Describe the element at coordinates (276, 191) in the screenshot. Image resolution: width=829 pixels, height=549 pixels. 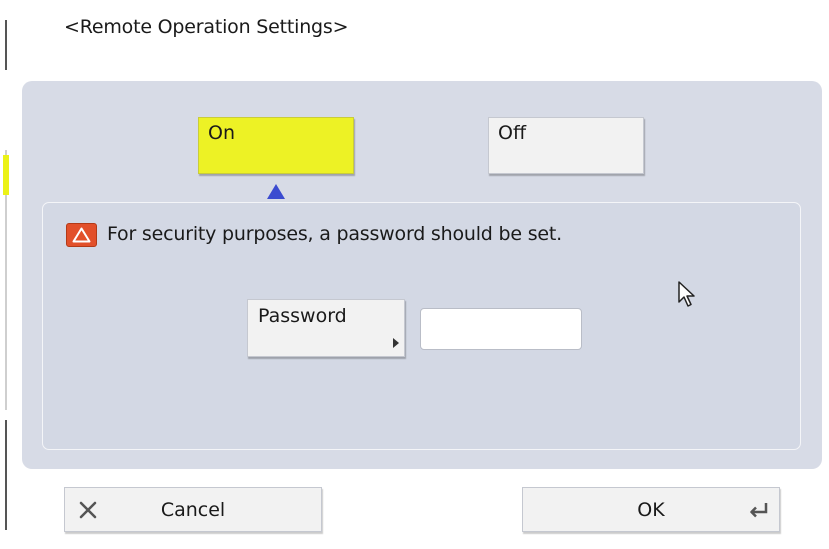
I see `selected-indicator-icon` at that location.